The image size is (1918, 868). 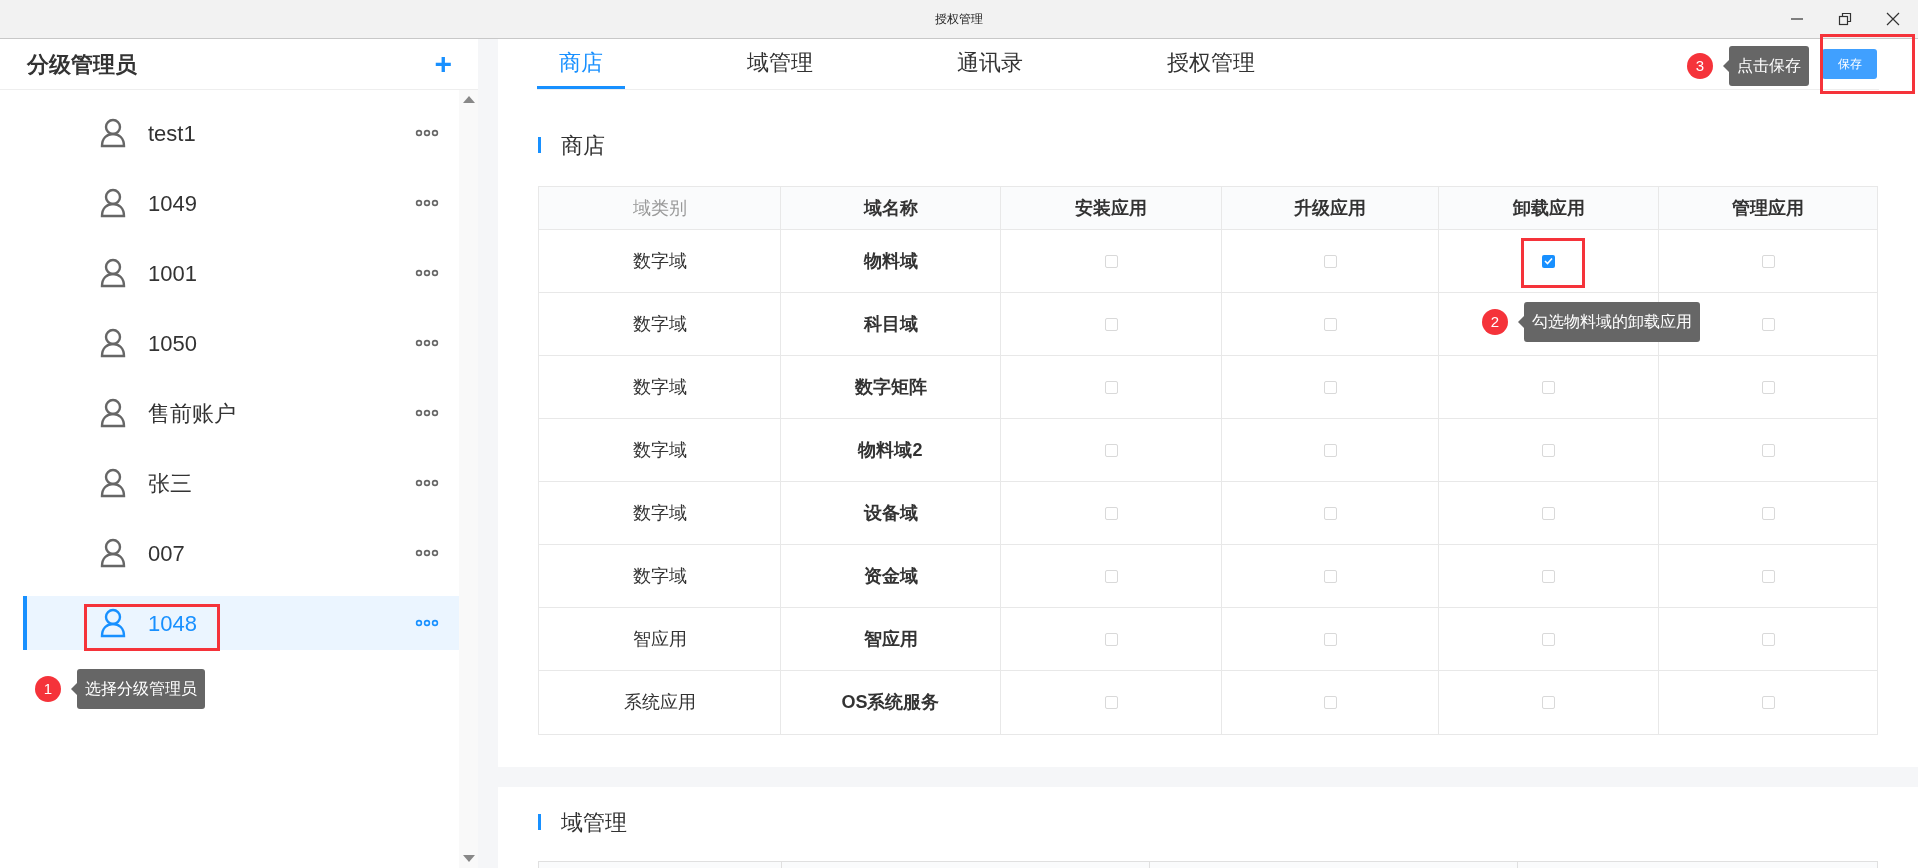 I want to click on admin-item: 张三, so click(x=241, y=483).